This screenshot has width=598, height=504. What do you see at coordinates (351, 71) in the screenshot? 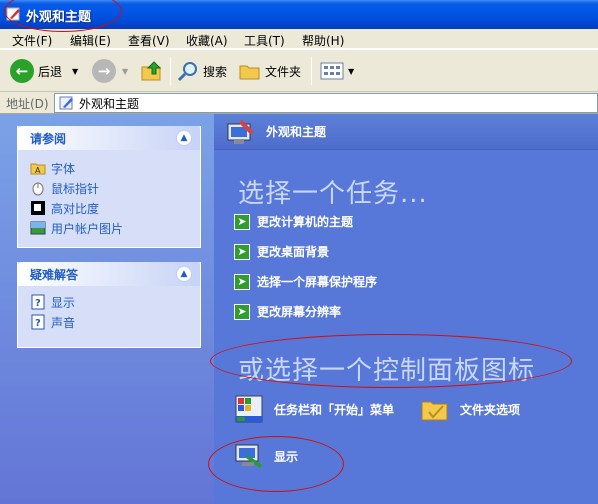
I see `views-dropdown-icon: ▼` at bounding box center [351, 71].